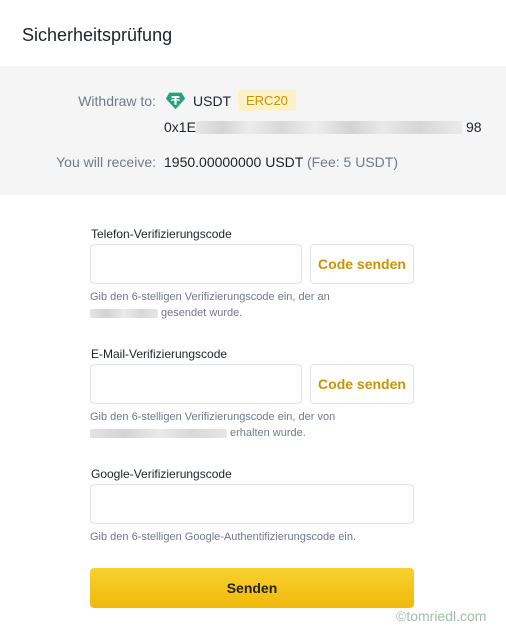 The image size is (506, 626). Describe the element at coordinates (474, 127) in the screenshot. I see `address-suffix: 98` at that location.